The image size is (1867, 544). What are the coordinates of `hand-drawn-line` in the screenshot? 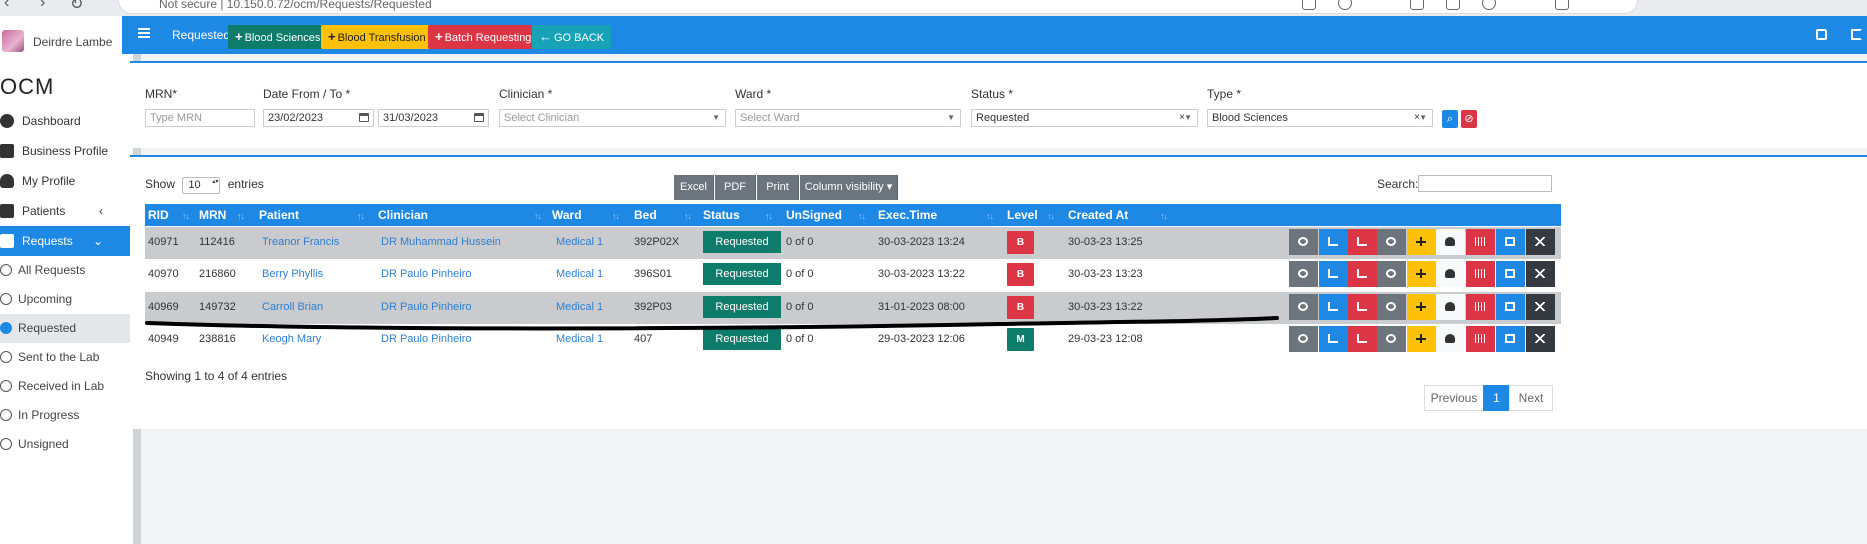 It's located at (712, 323).